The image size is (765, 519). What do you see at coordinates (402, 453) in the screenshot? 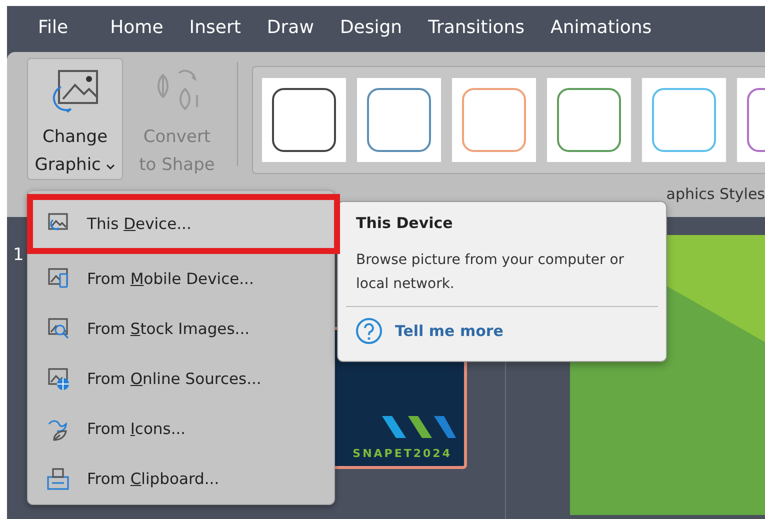
I see `thumbnail-text: SNAPET2024` at bounding box center [402, 453].